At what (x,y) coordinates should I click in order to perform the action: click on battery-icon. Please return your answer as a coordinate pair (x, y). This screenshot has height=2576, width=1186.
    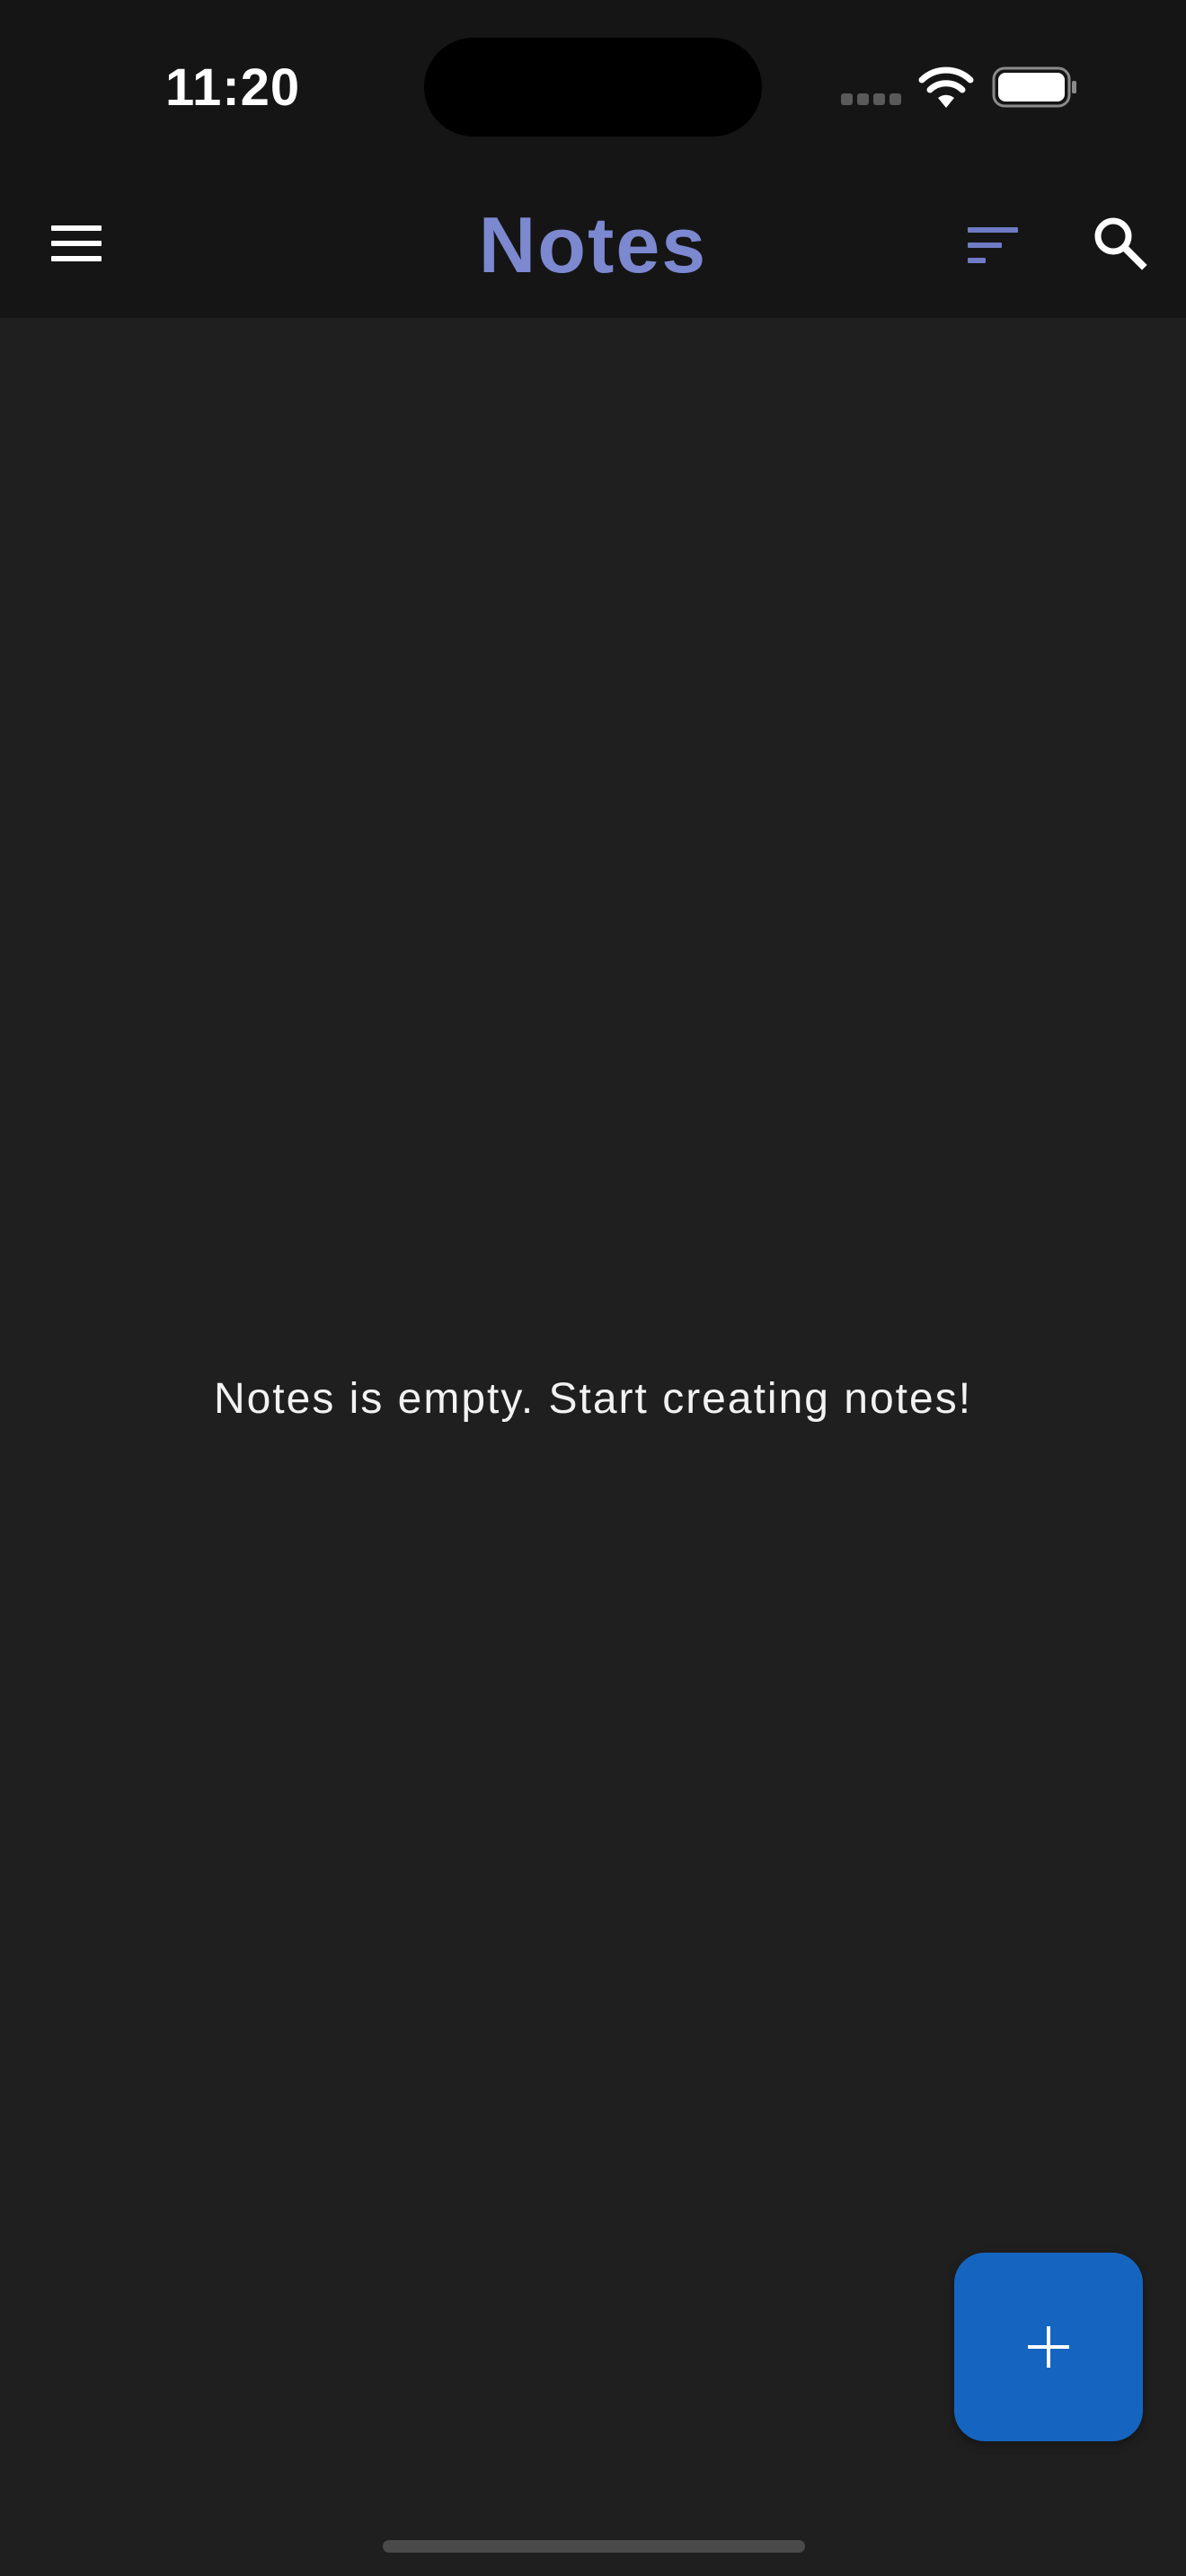
    Looking at the image, I should click on (1034, 87).